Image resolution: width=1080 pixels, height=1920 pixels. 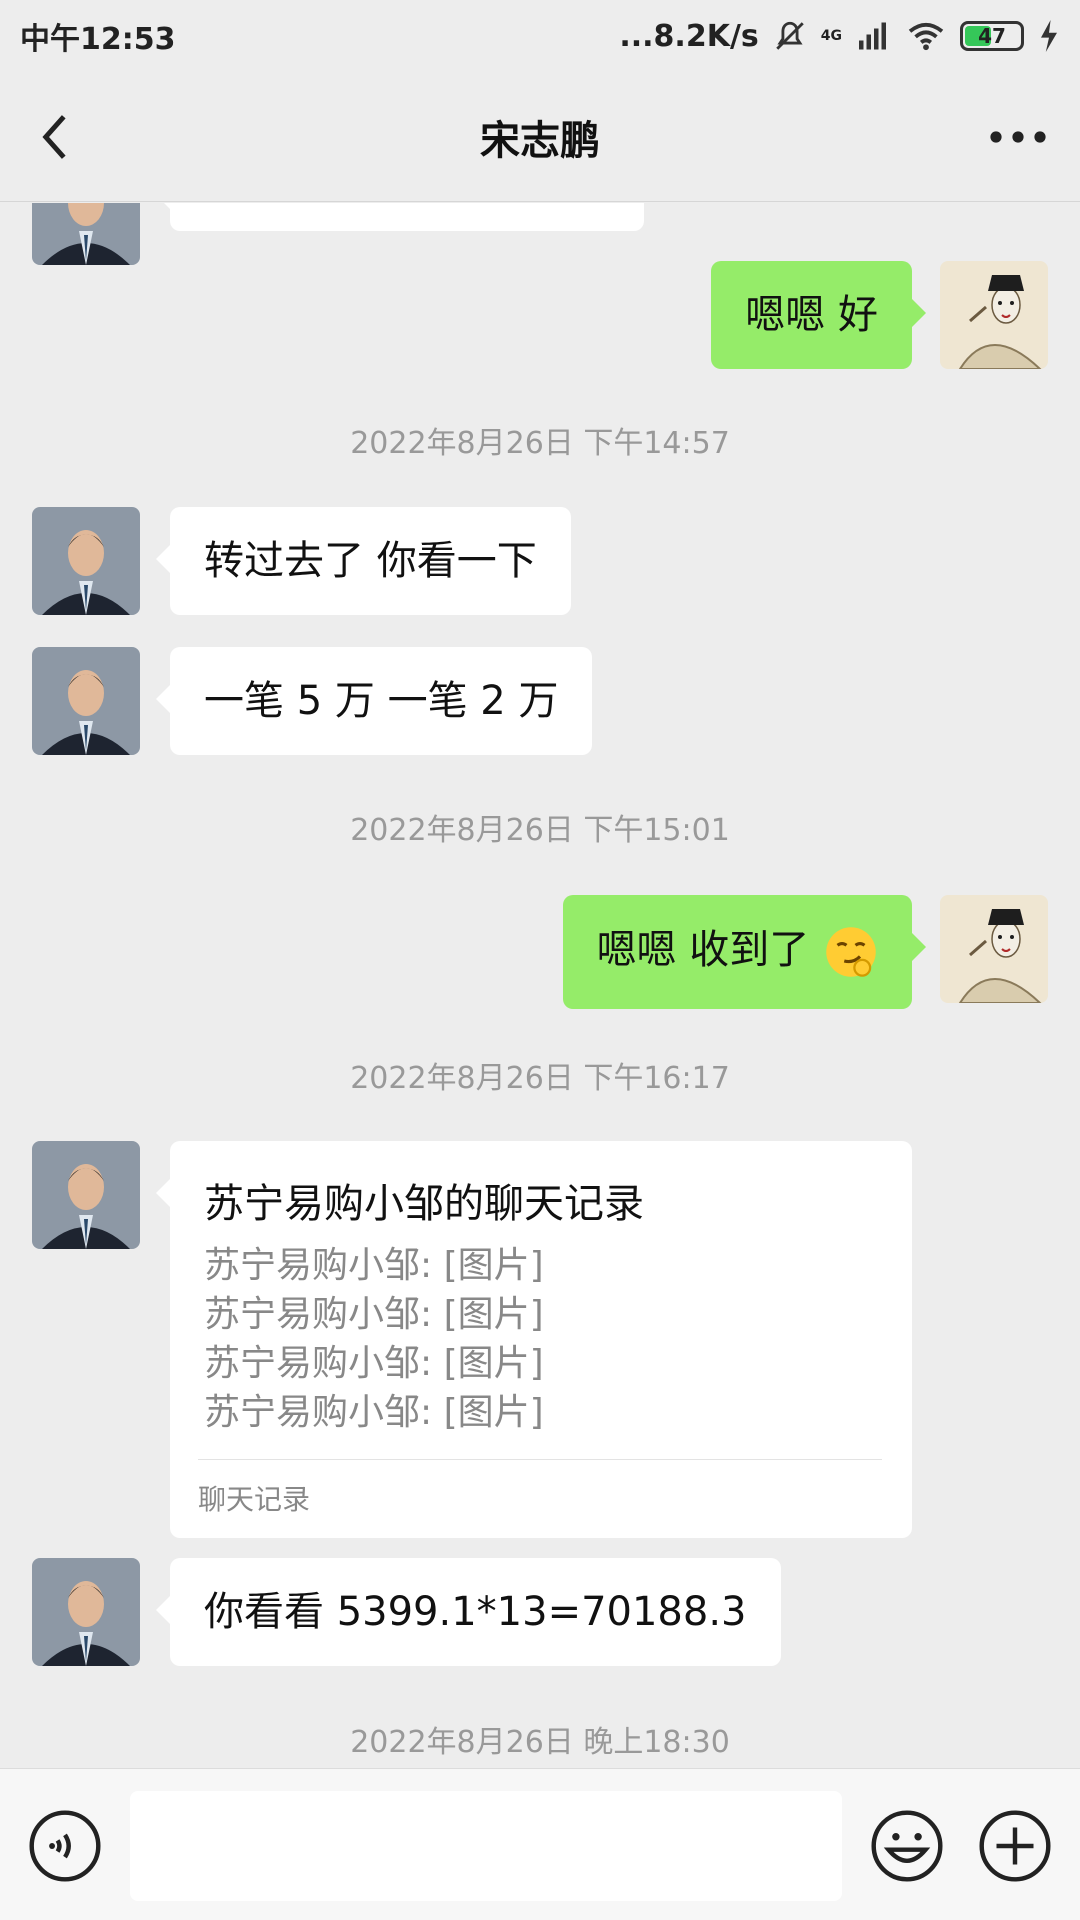 What do you see at coordinates (424, 1204) in the screenshot?
I see `chat-record-title: 苏宁易购小邹的聊天记录` at bounding box center [424, 1204].